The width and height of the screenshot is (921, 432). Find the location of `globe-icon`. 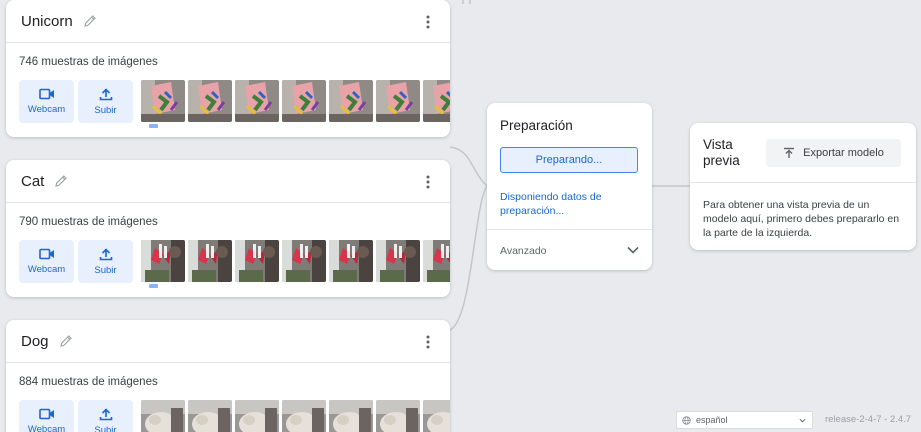

globe-icon is located at coordinates (686, 420).